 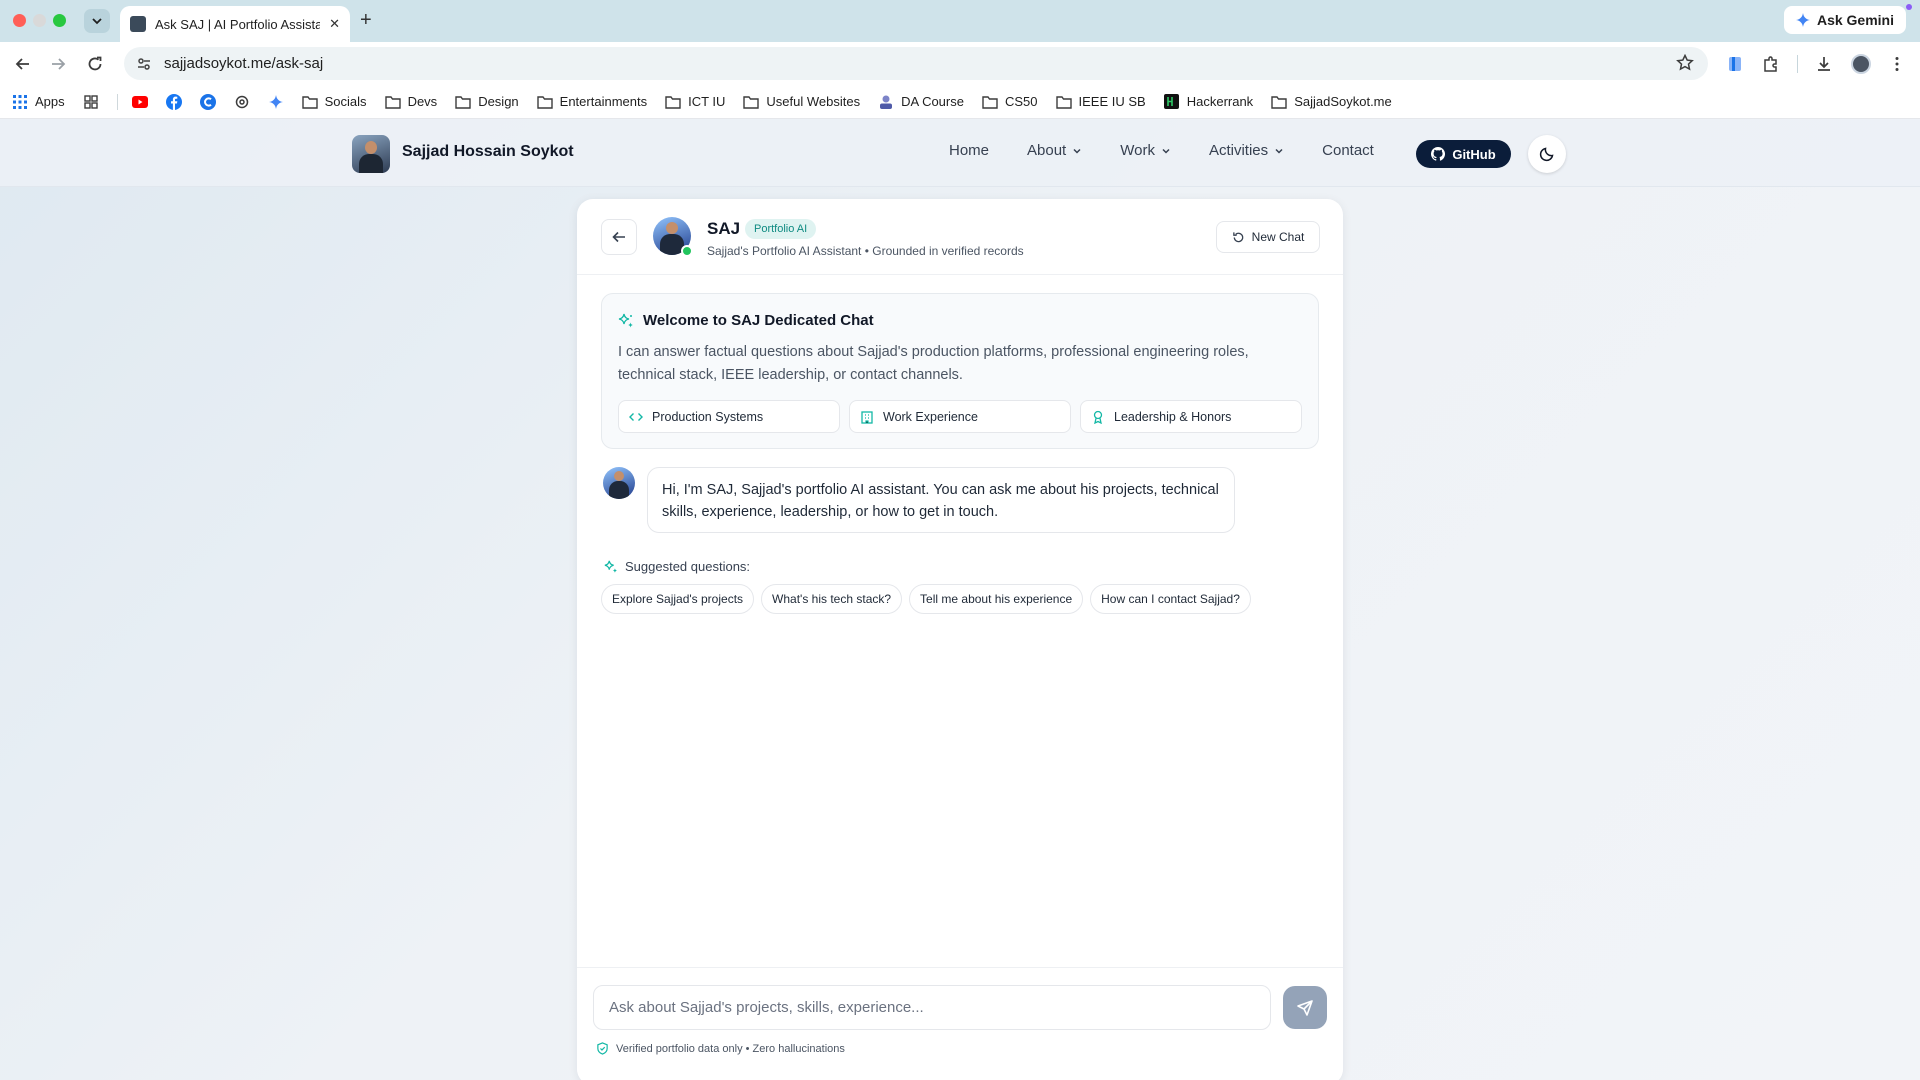 What do you see at coordinates (867, 417) in the screenshot?
I see `building-icon` at bounding box center [867, 417].